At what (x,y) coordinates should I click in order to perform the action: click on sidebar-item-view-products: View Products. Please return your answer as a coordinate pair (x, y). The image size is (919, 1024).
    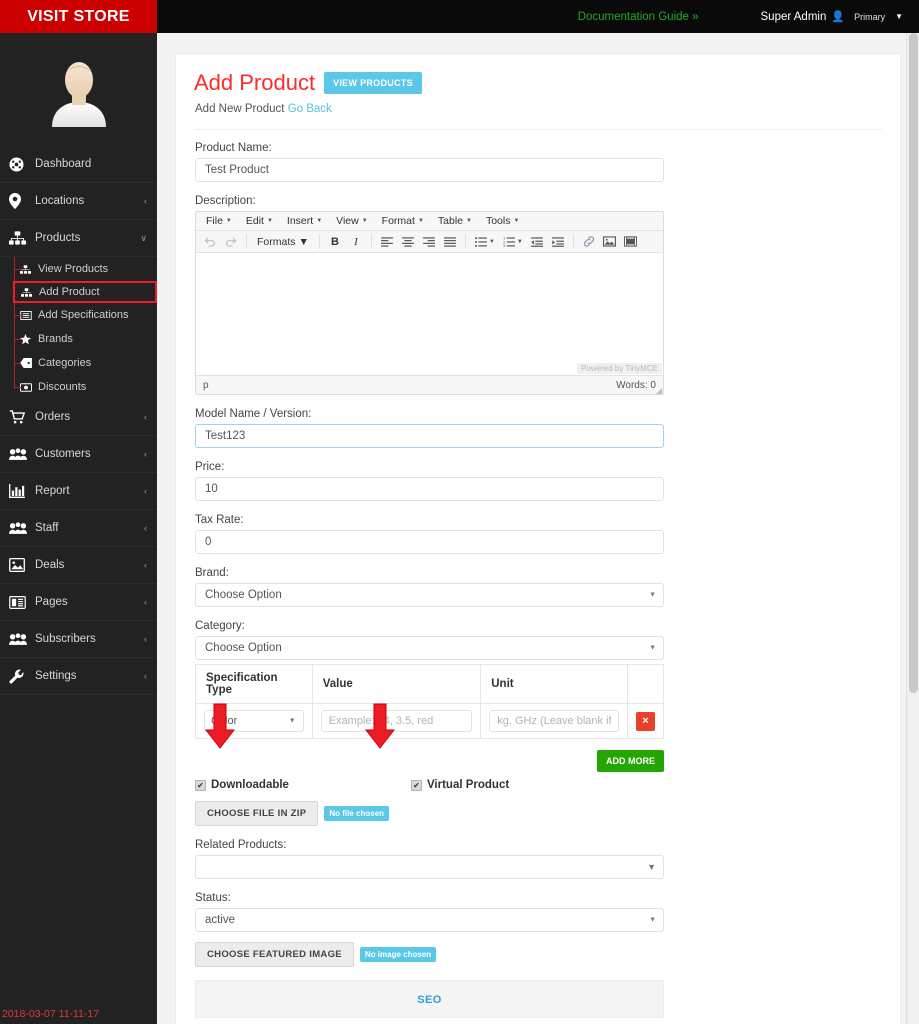
    Looking at the image, I should click on (78, 269).